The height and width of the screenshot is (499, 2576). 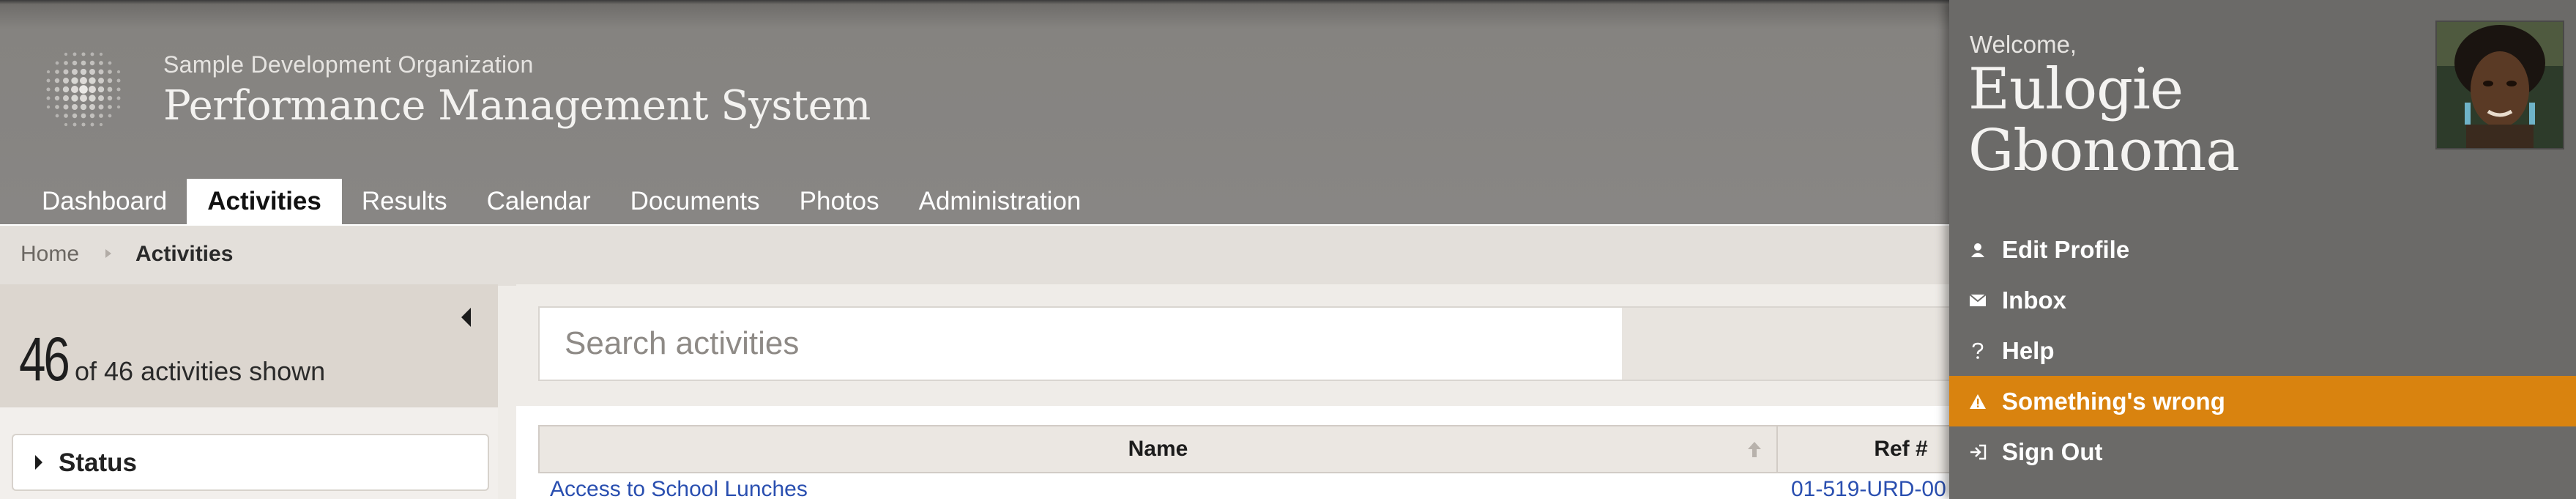 What do you see at coordinates (1977, 451) in the screenshot?
I see `sign-out-icon` at bounding box center [1977, 451].